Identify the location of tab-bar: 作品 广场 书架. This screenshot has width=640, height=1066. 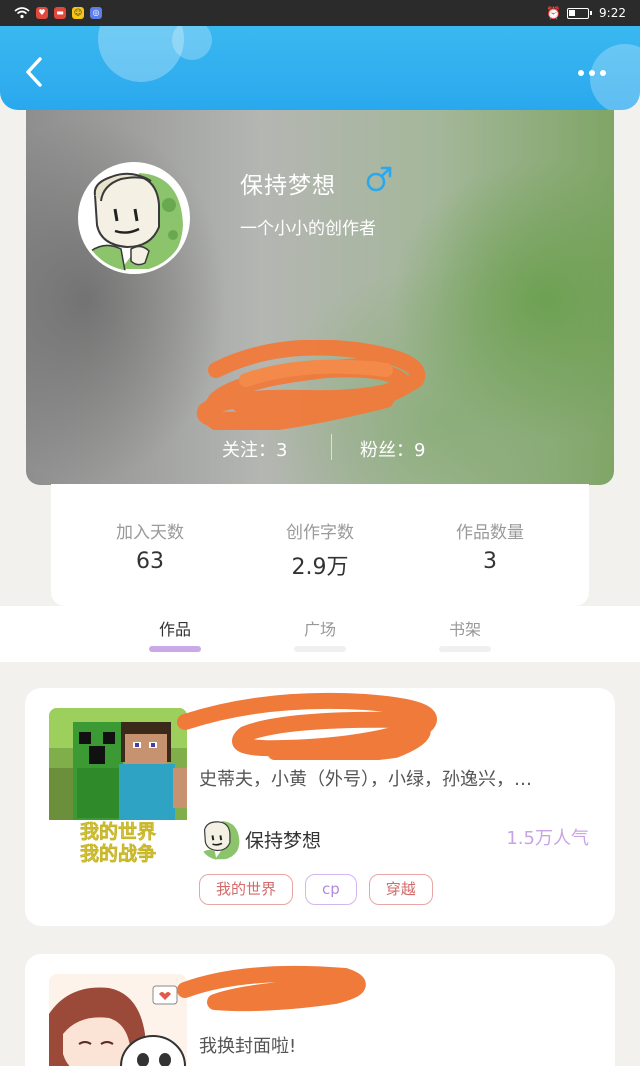
(320, 634).